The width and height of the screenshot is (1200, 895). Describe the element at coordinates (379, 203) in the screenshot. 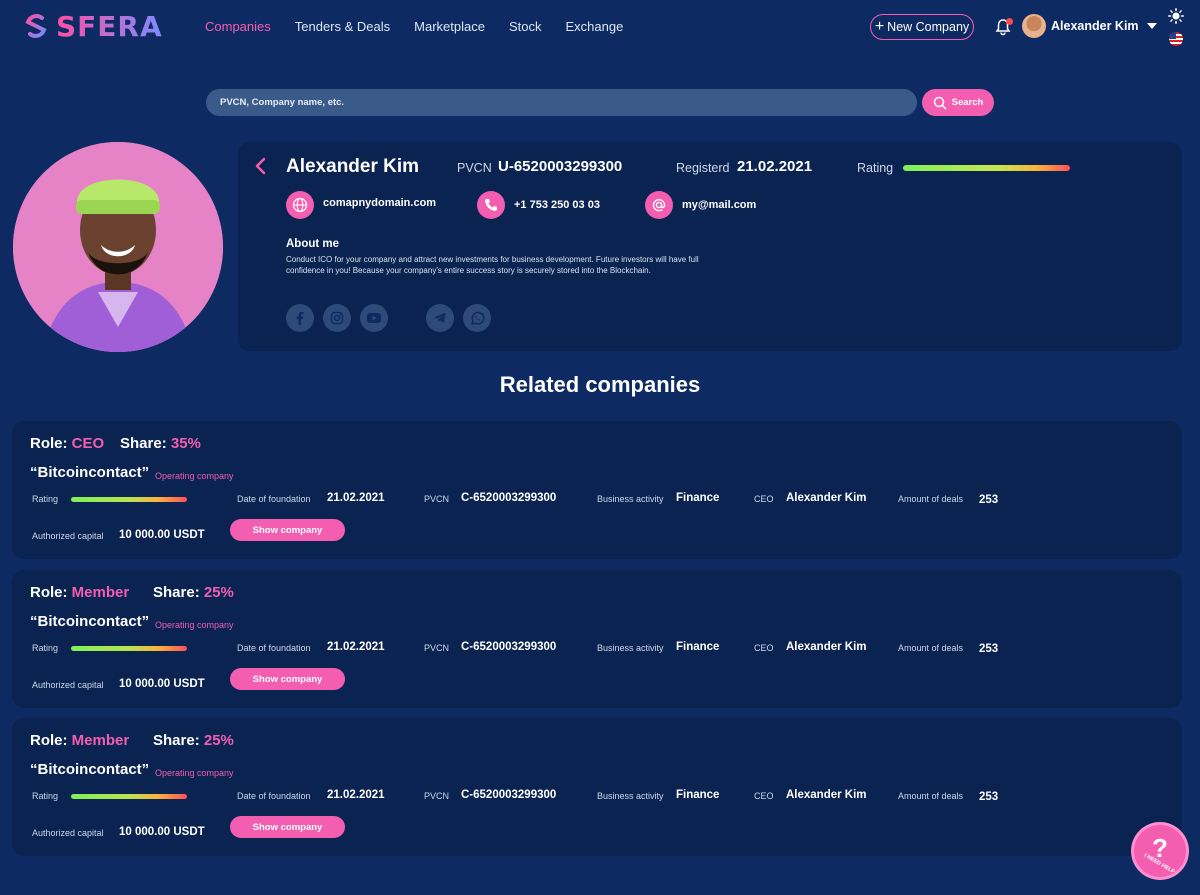

I see `website-link: comapnydomain.com` at that location.